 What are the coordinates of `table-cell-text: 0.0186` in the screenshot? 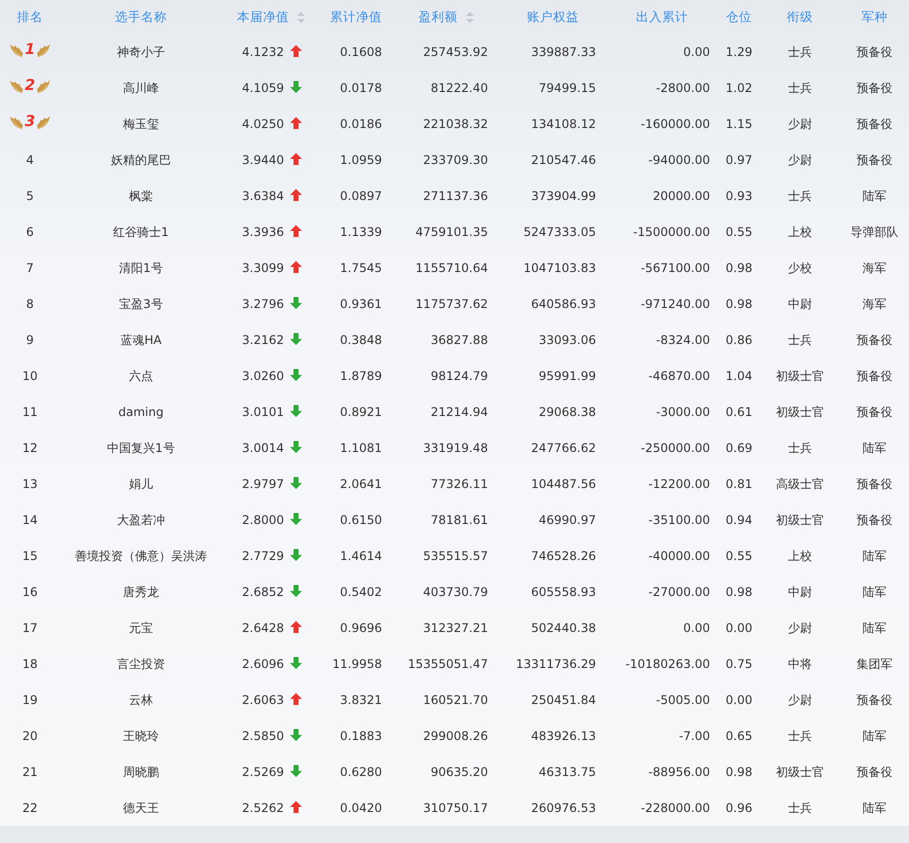 It's located at (361, 124).